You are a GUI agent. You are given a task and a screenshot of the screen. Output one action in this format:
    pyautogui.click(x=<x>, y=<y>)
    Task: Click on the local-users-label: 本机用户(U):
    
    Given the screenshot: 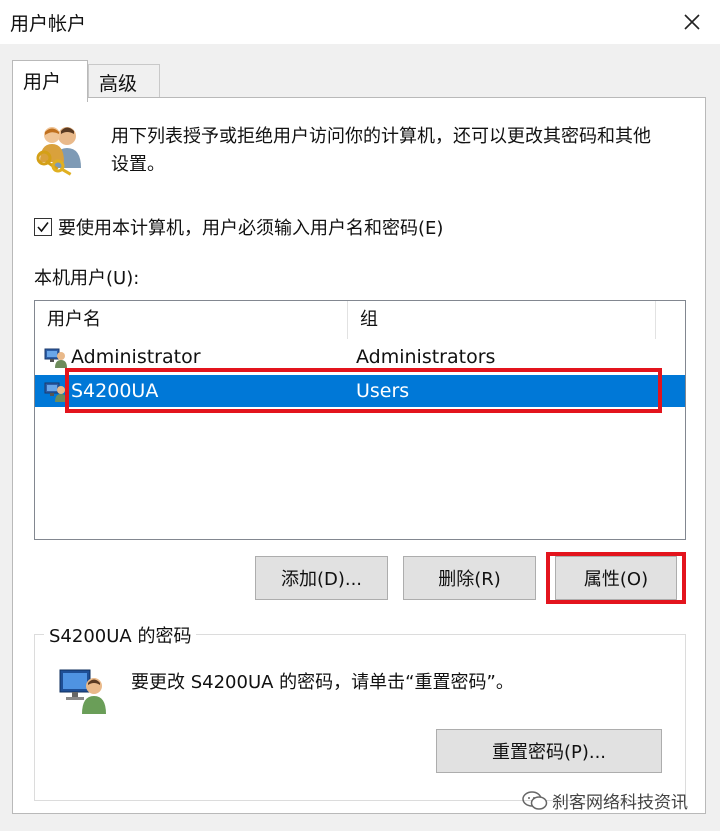 What is the action you would take?
    pyautogui.click(x=87, y=278)
    